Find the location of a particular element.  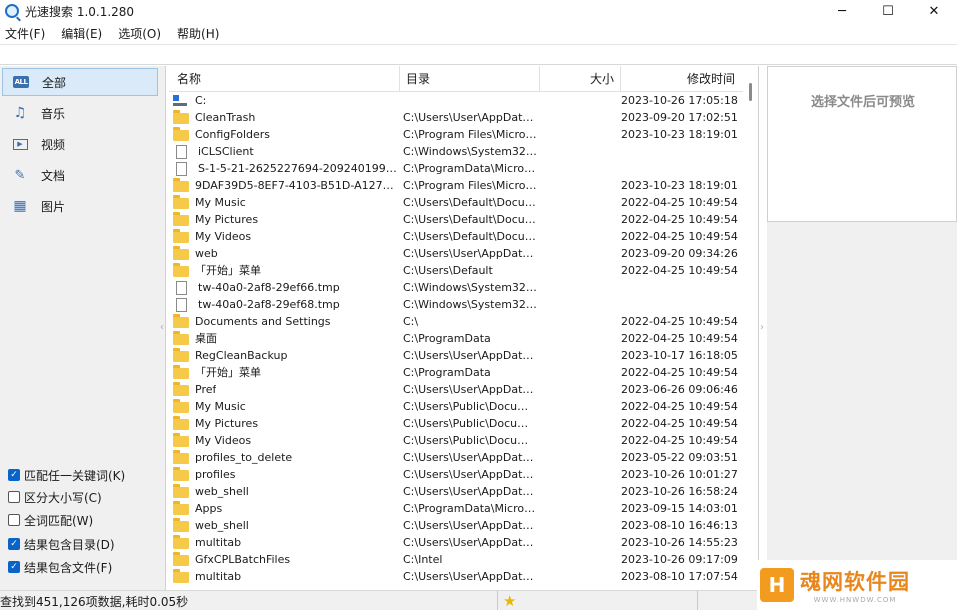

column-header-size: 大小 is located at coordinates (580, 79).